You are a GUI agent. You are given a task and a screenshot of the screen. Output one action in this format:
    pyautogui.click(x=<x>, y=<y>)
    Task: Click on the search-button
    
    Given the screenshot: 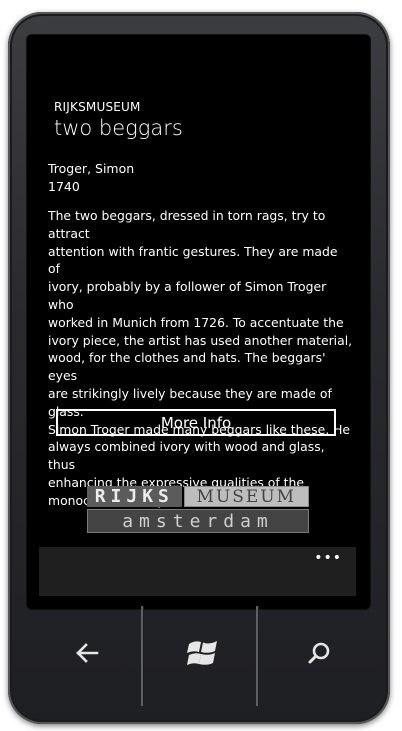 What is the action you would take?
    pyautogui.click(x=319, y=655)
    